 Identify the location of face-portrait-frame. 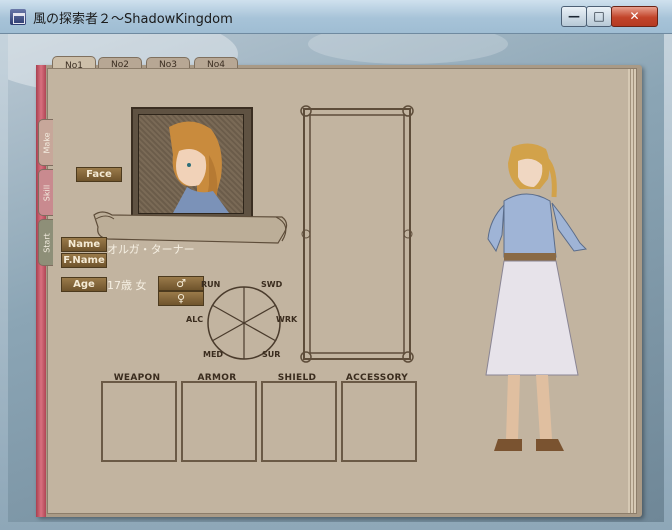
(192, 165).